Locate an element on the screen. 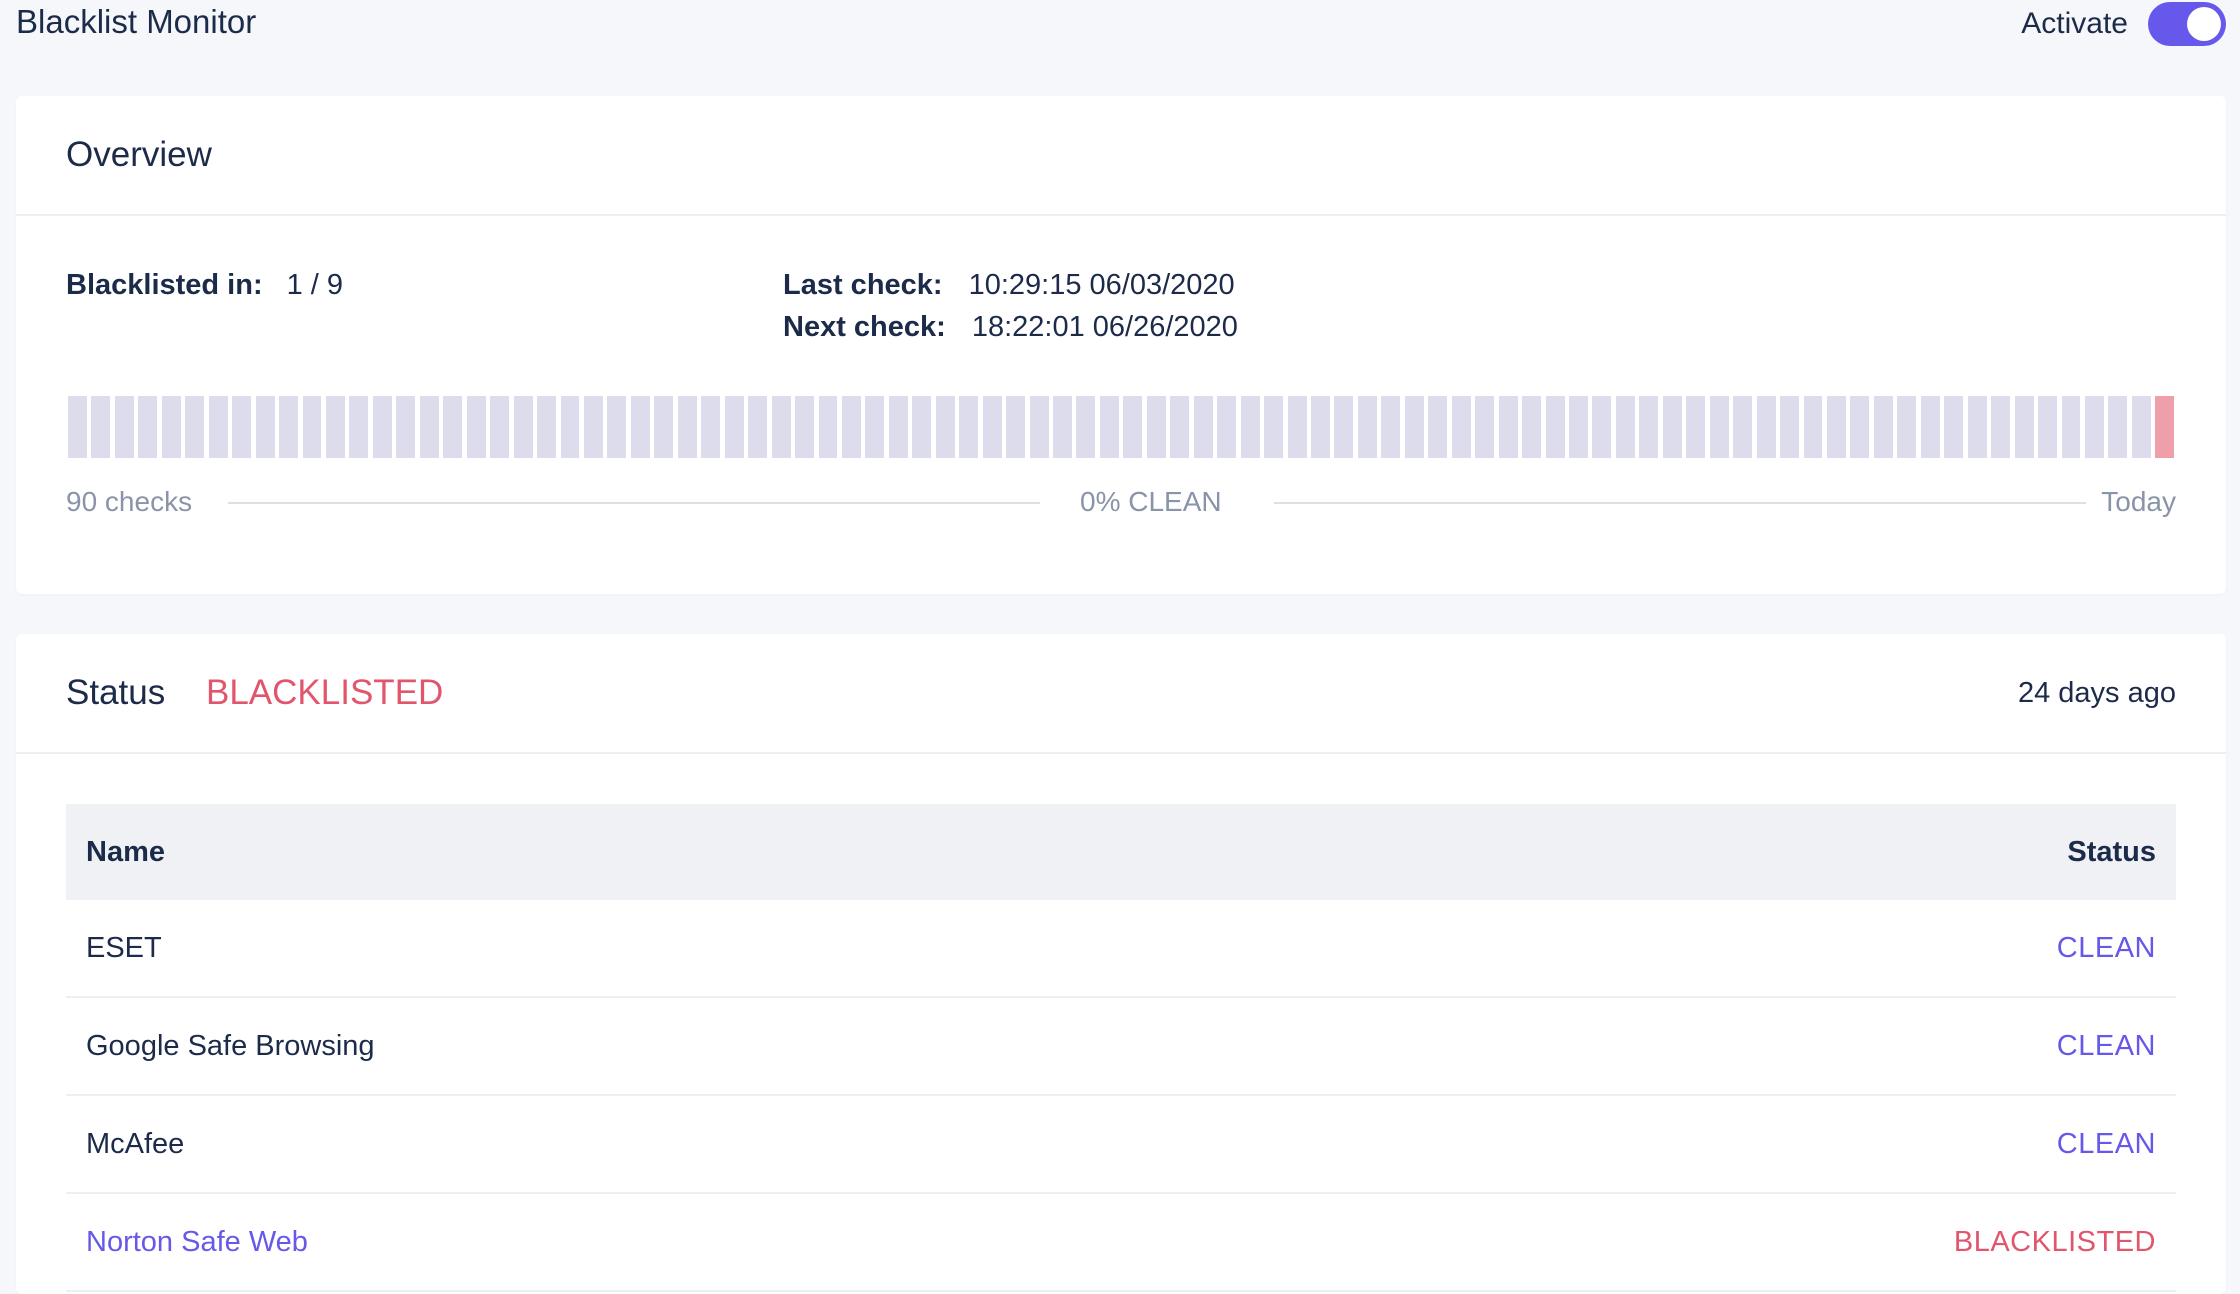 The height and width of the screenshot is (1294, 2240). next-check-label: Next check: is located at coordinates (864, 327).